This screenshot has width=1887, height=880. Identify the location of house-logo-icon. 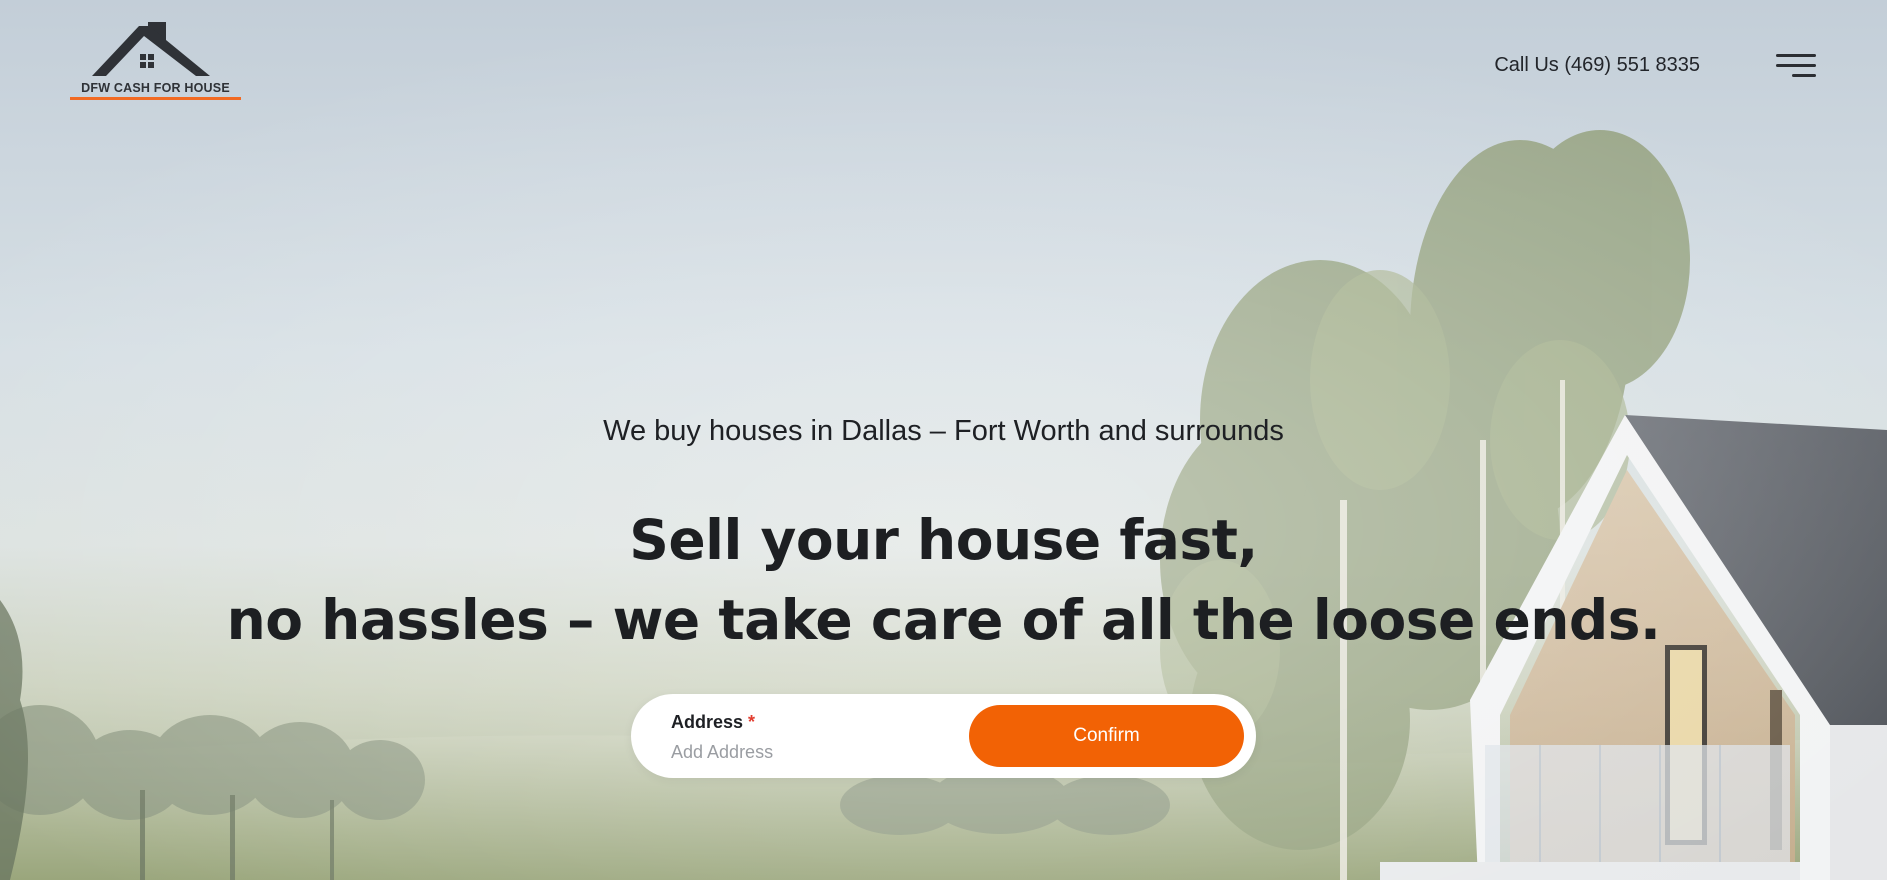
(151, 49).